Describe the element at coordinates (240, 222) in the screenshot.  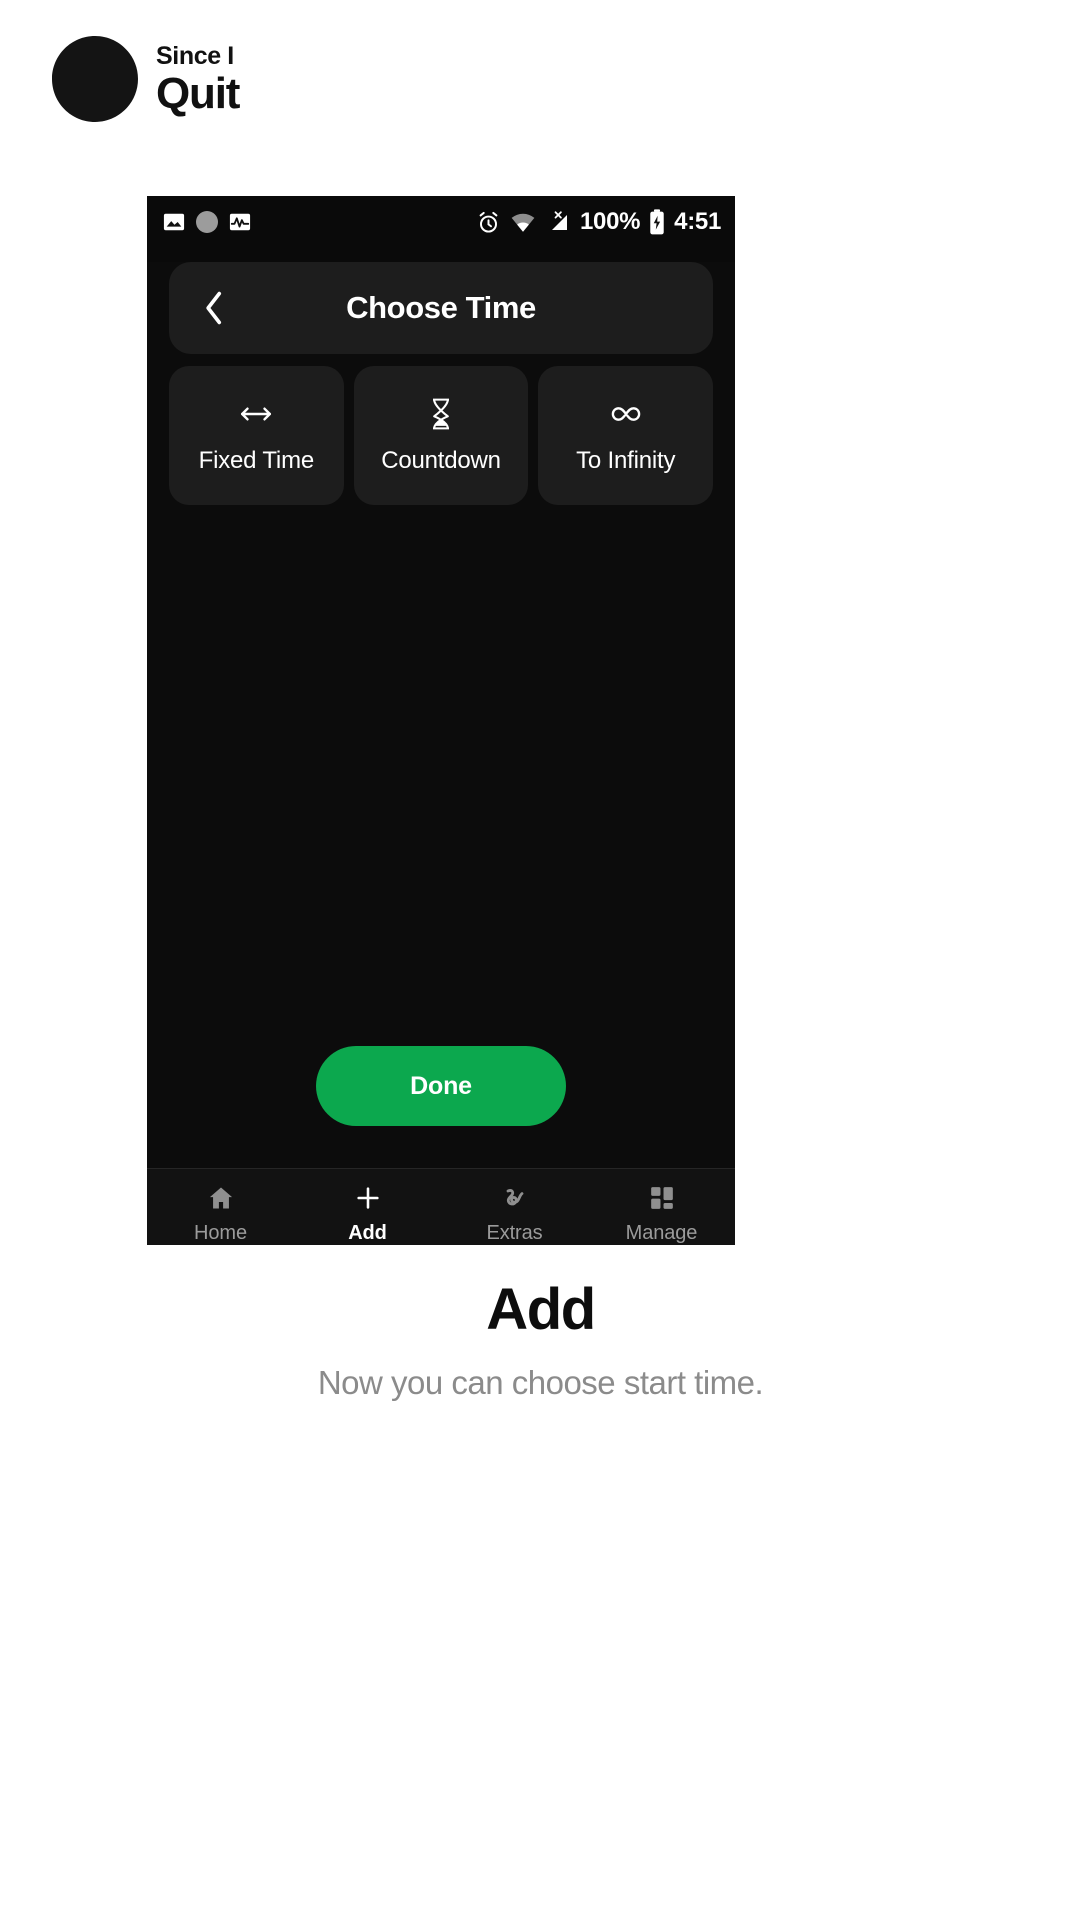
I see `activity-pulse-icon` at that location.